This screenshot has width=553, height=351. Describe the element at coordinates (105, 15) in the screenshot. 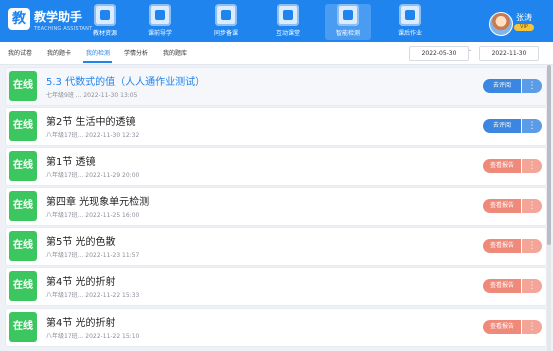

I see `book-icon` at that location.